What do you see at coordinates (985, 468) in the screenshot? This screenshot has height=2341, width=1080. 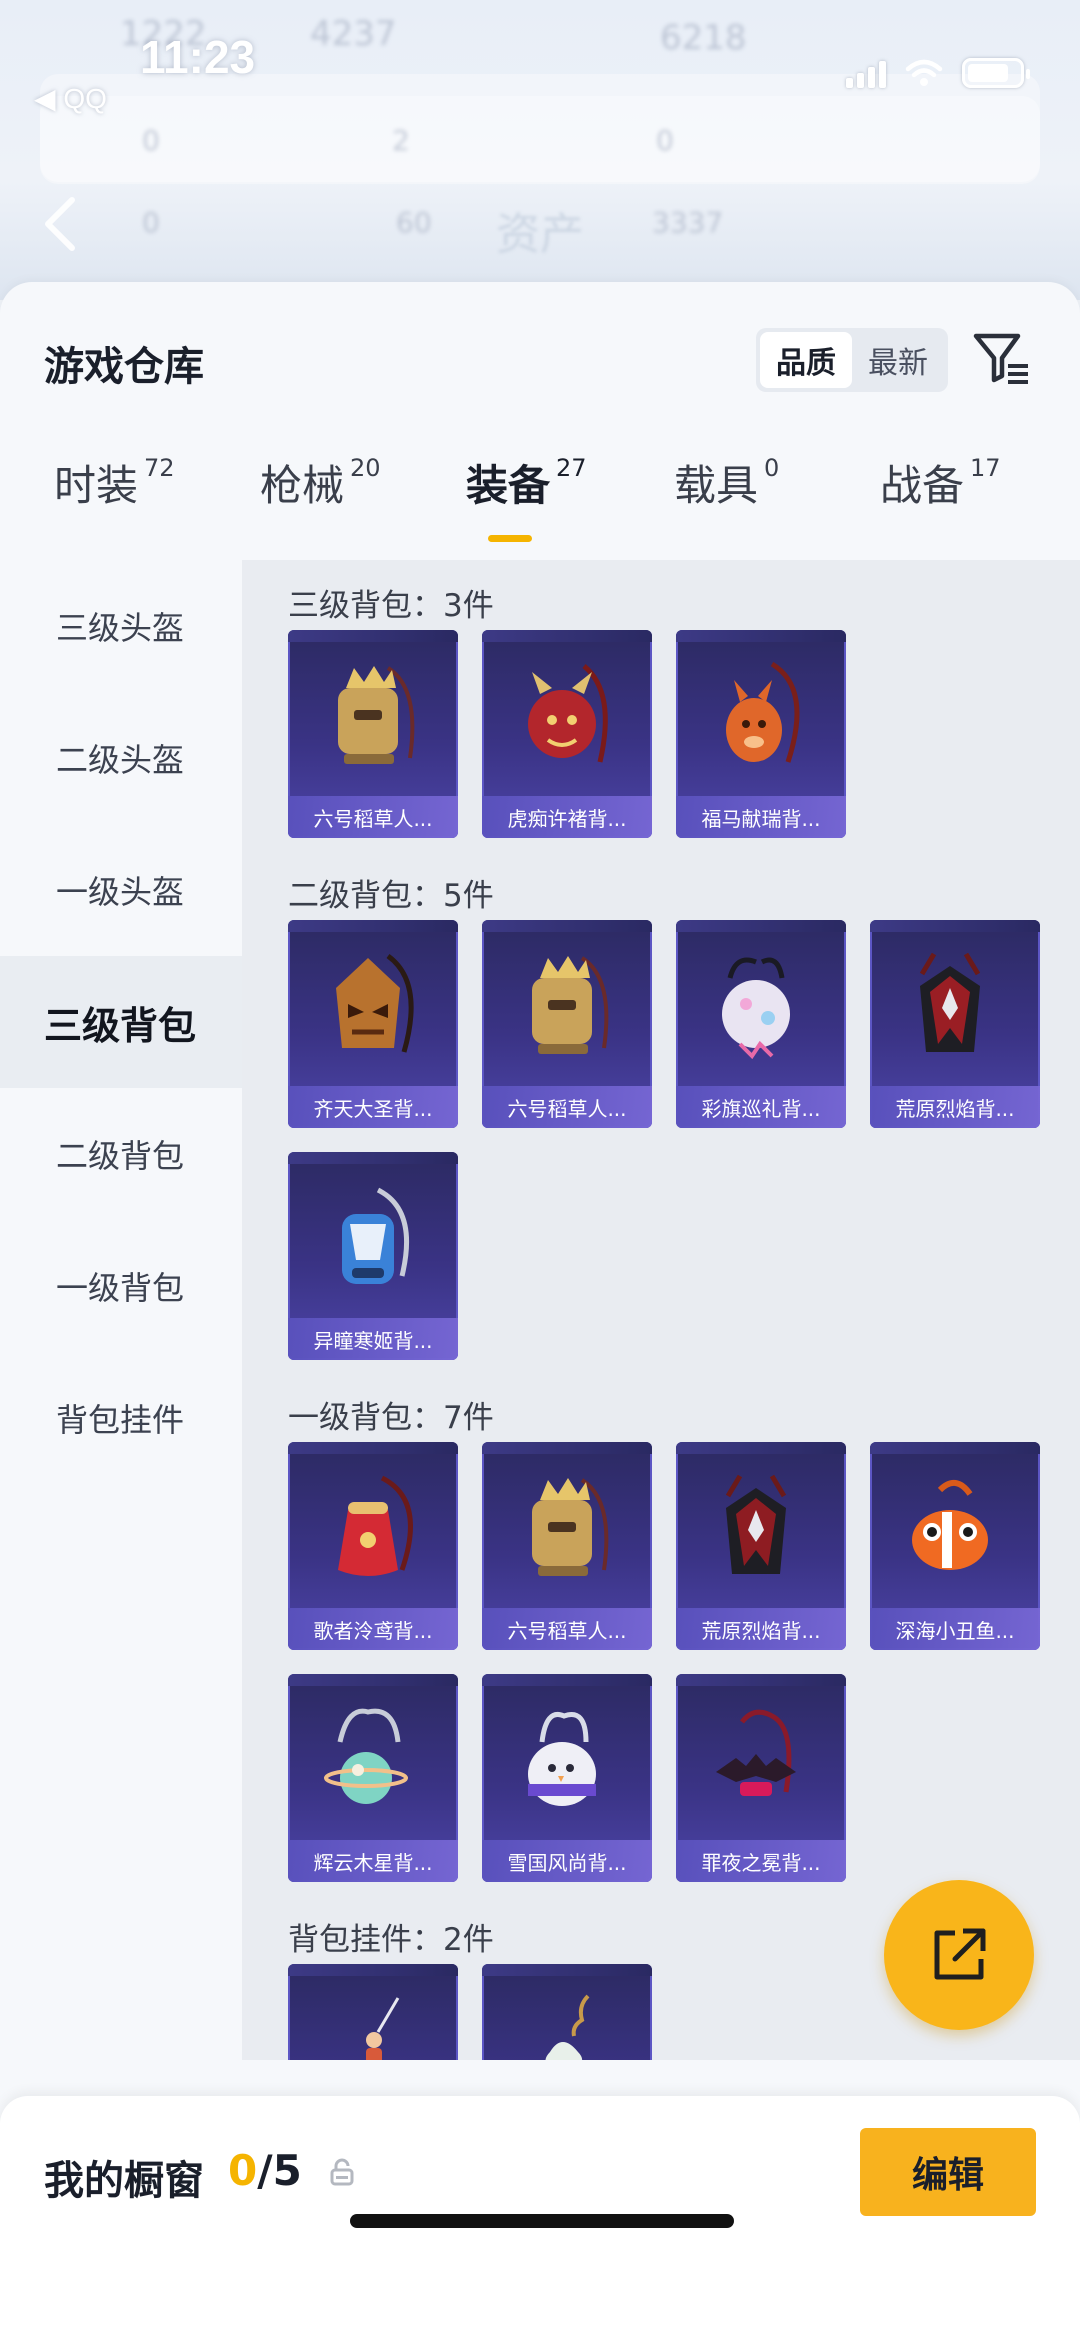 I see `tab-count: 17` at bounding box center [985, 468].